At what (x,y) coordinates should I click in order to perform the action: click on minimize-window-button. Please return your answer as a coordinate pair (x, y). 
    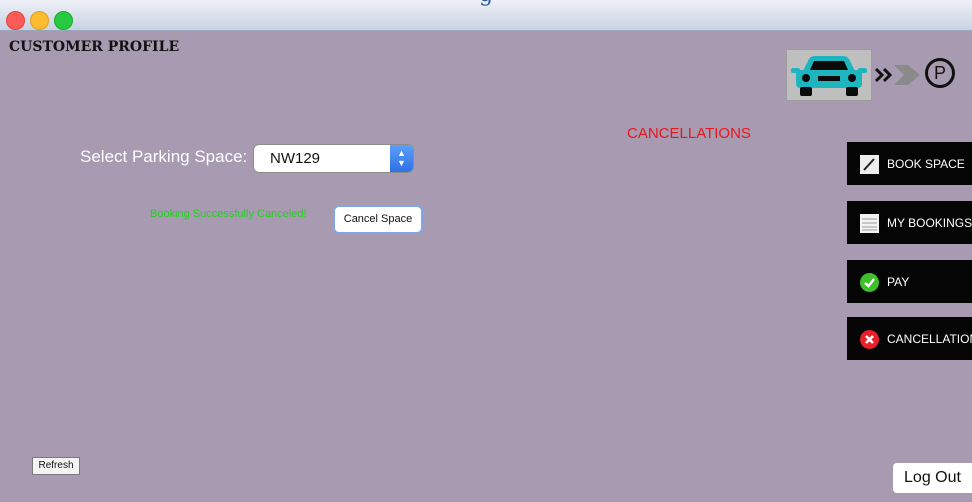
    Looking at the image, I should click on (39, 20).